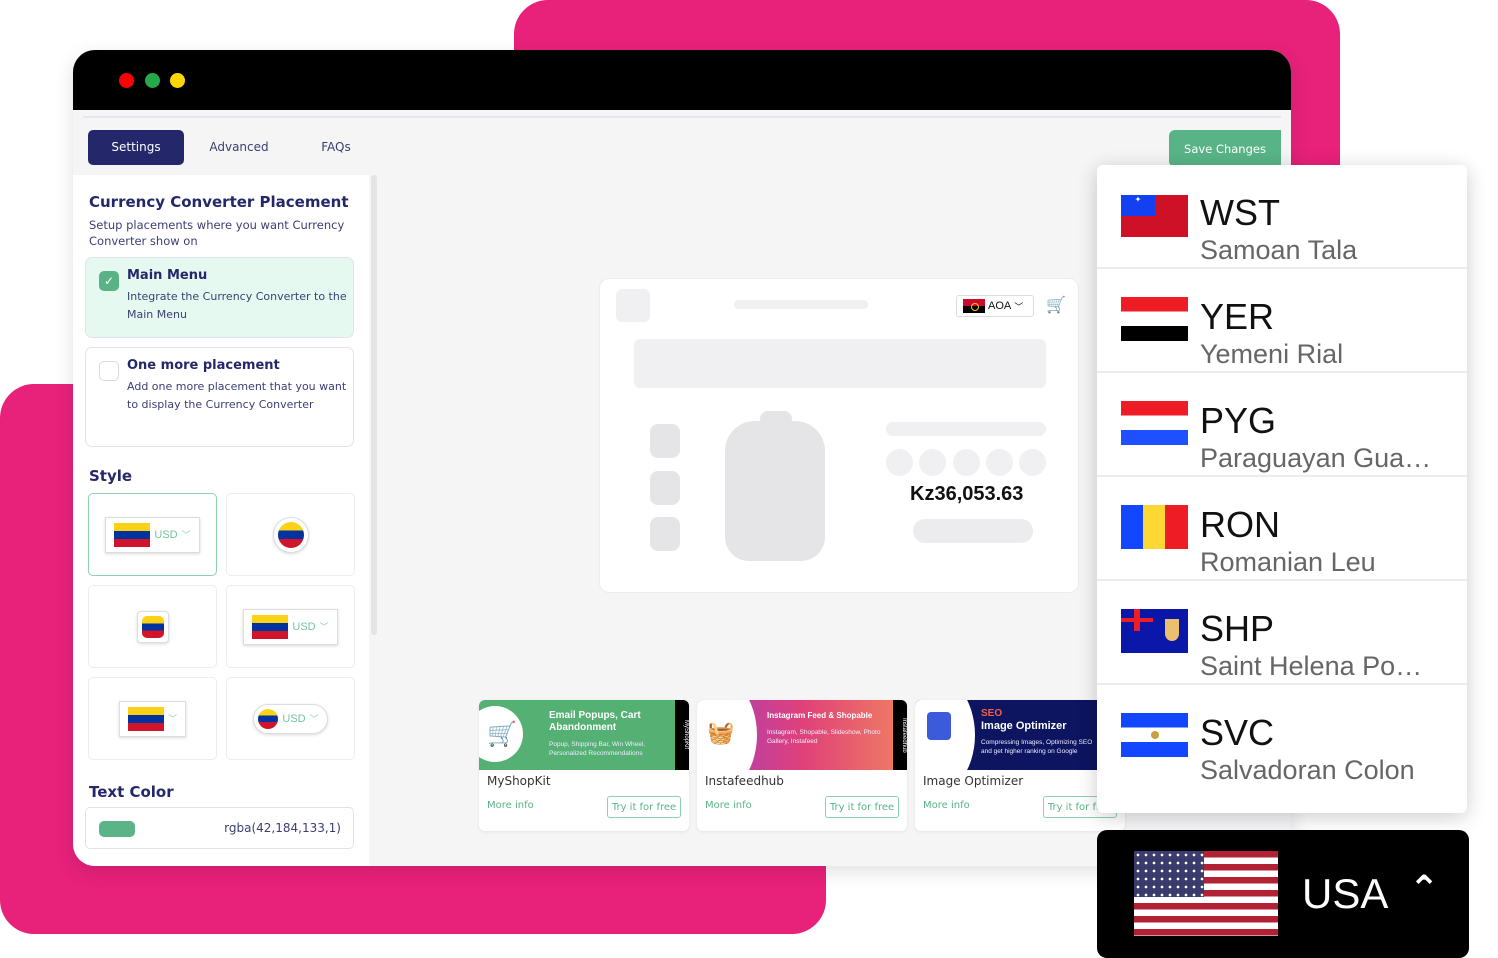 The height and width of the screenshot is (958, 1498). Describe the element at coordinates (239, 147) in the screenshot. I see `tab-advanced: Advanced` at that location.